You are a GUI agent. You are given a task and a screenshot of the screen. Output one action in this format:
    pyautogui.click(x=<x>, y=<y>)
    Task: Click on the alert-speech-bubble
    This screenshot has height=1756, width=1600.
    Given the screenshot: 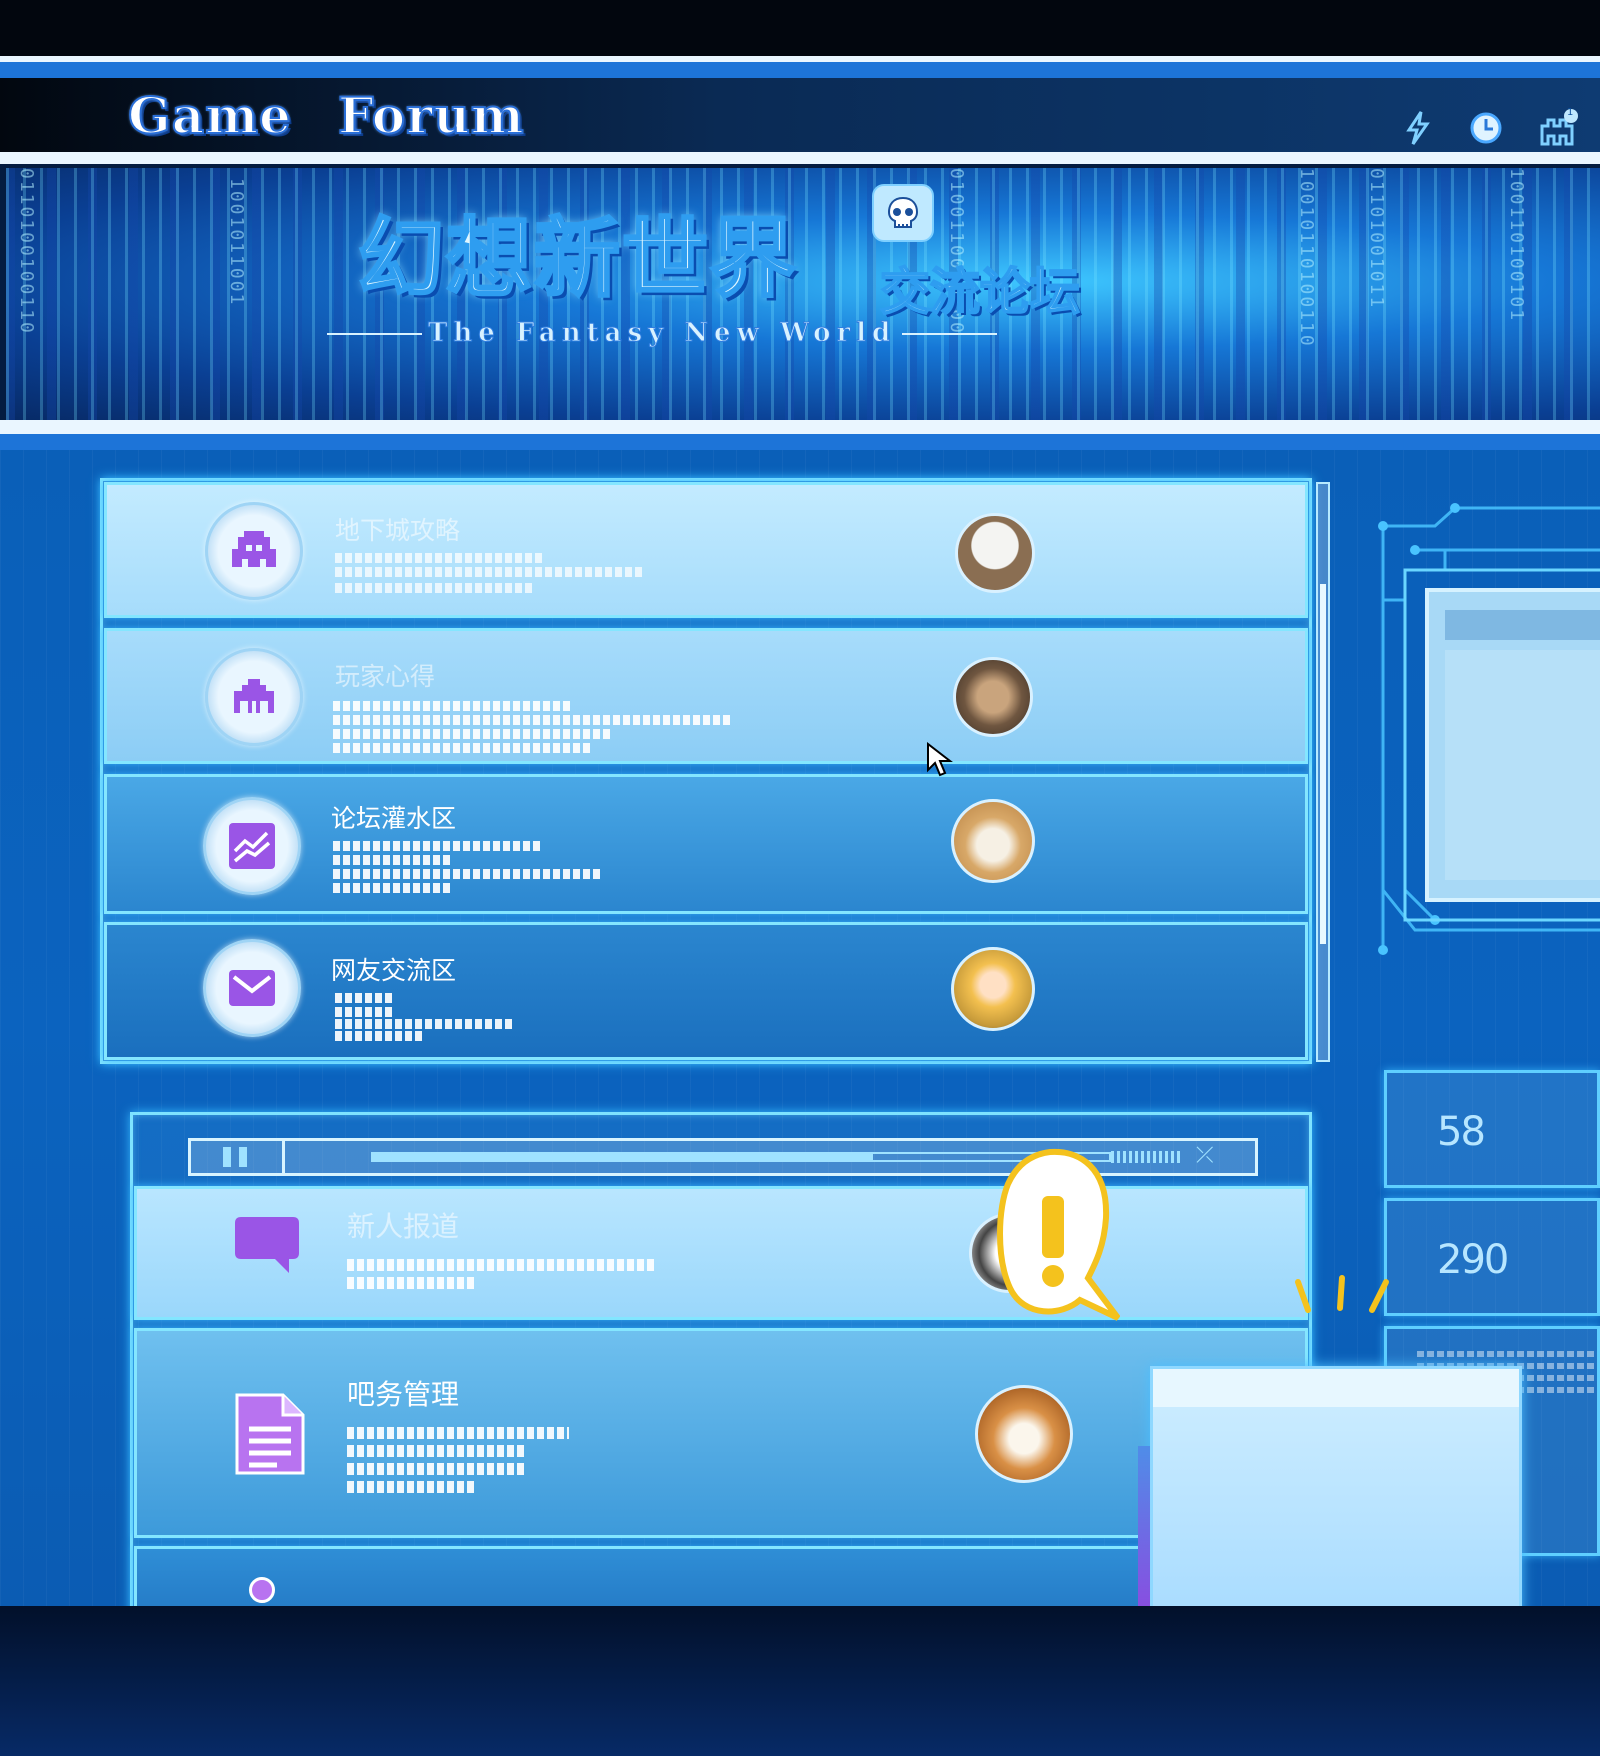 What is the action you would take?
    pyautogui.click(x=1058, y=1234)
    